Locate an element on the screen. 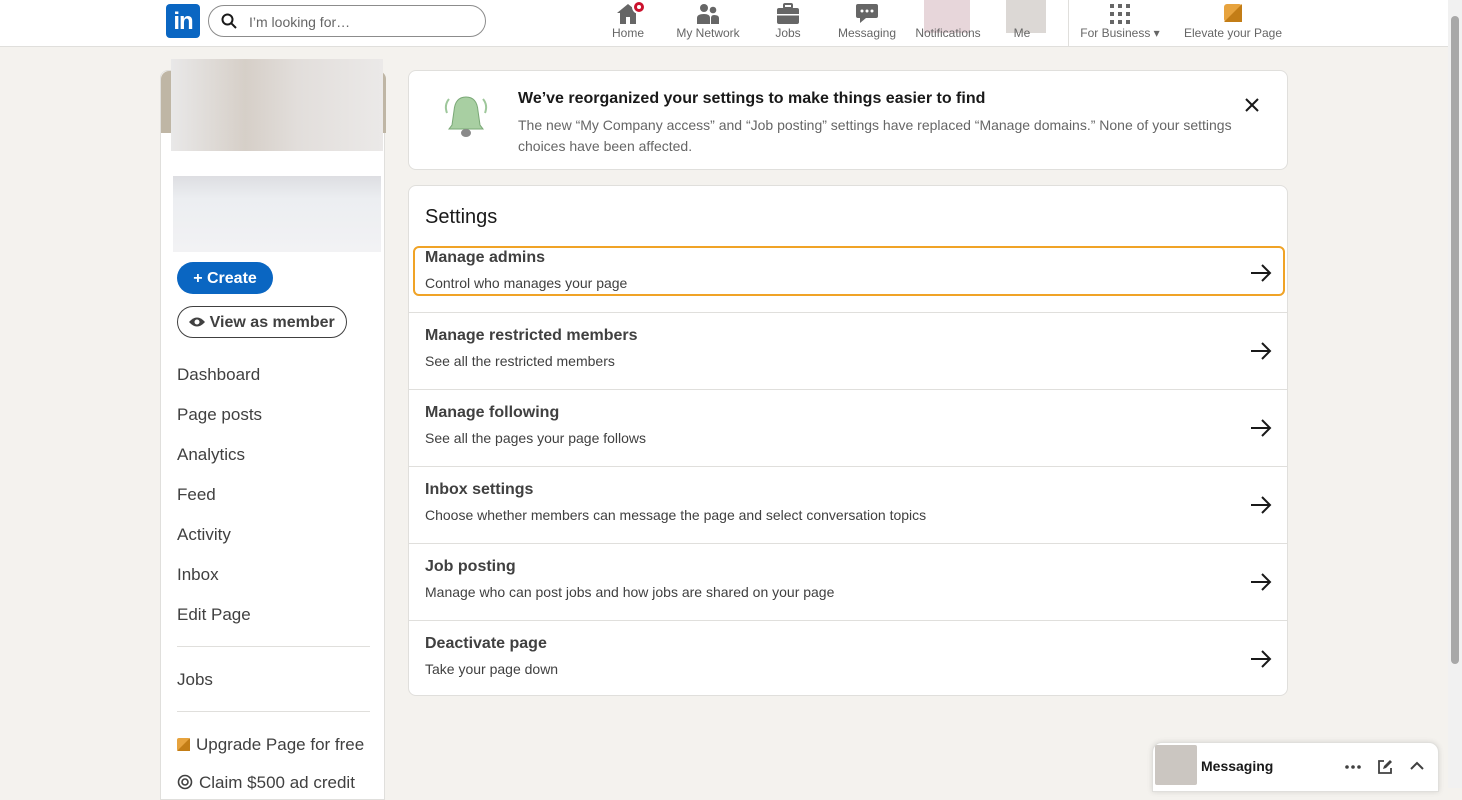 The image size is (1462, 800). eye-icon is located at coordinates (197, 322).